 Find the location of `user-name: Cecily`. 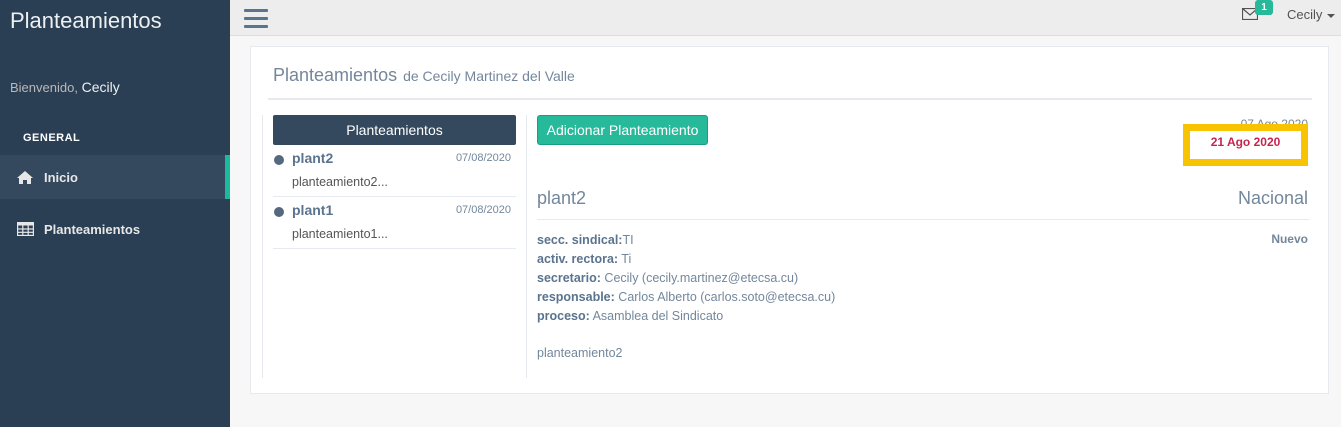

user-name: Cecily is located at coordinates (1305, 14).